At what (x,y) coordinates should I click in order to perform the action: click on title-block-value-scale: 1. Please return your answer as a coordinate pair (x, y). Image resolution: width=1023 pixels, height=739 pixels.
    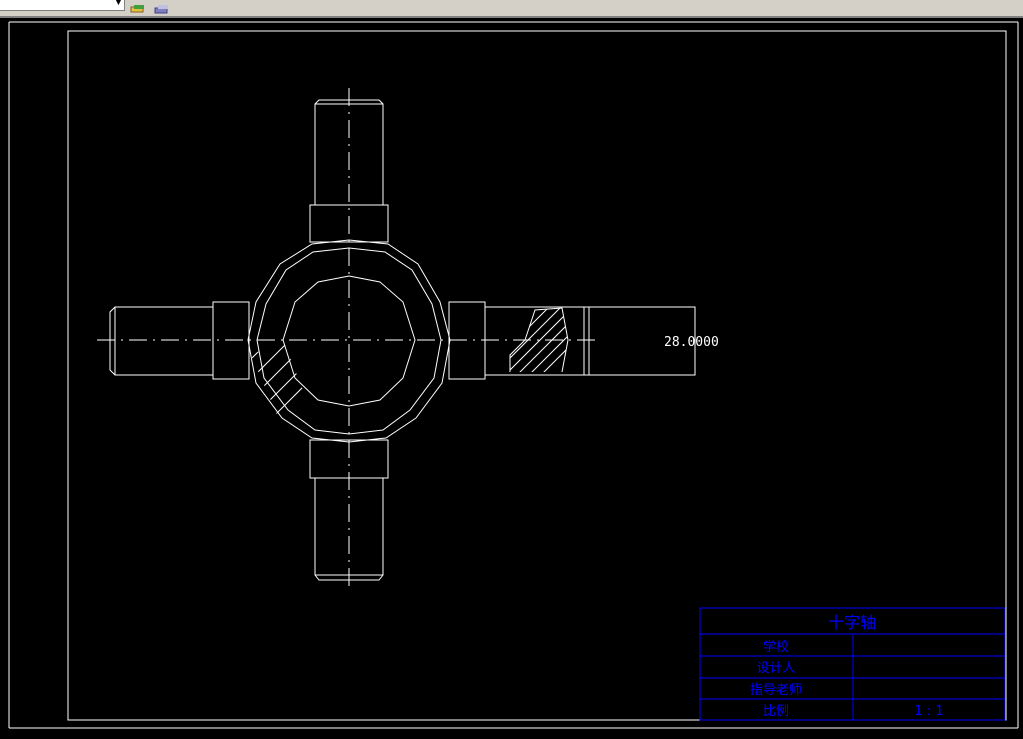
    Looking at the image, I should click on (928, 711).